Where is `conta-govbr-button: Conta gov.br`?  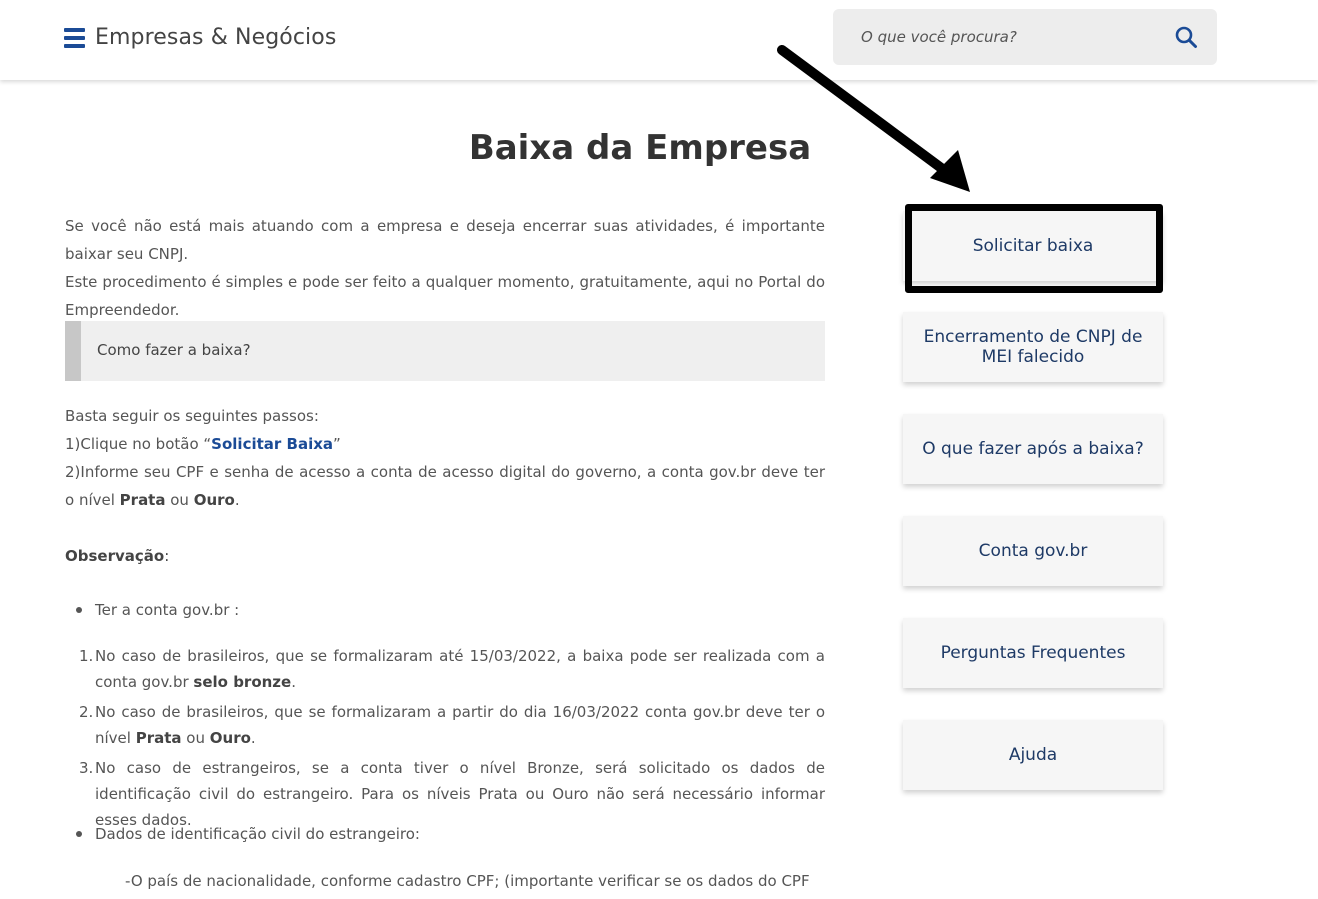 conta-govbr-button: Conta gov.br is located at coordinates (1033, 551).